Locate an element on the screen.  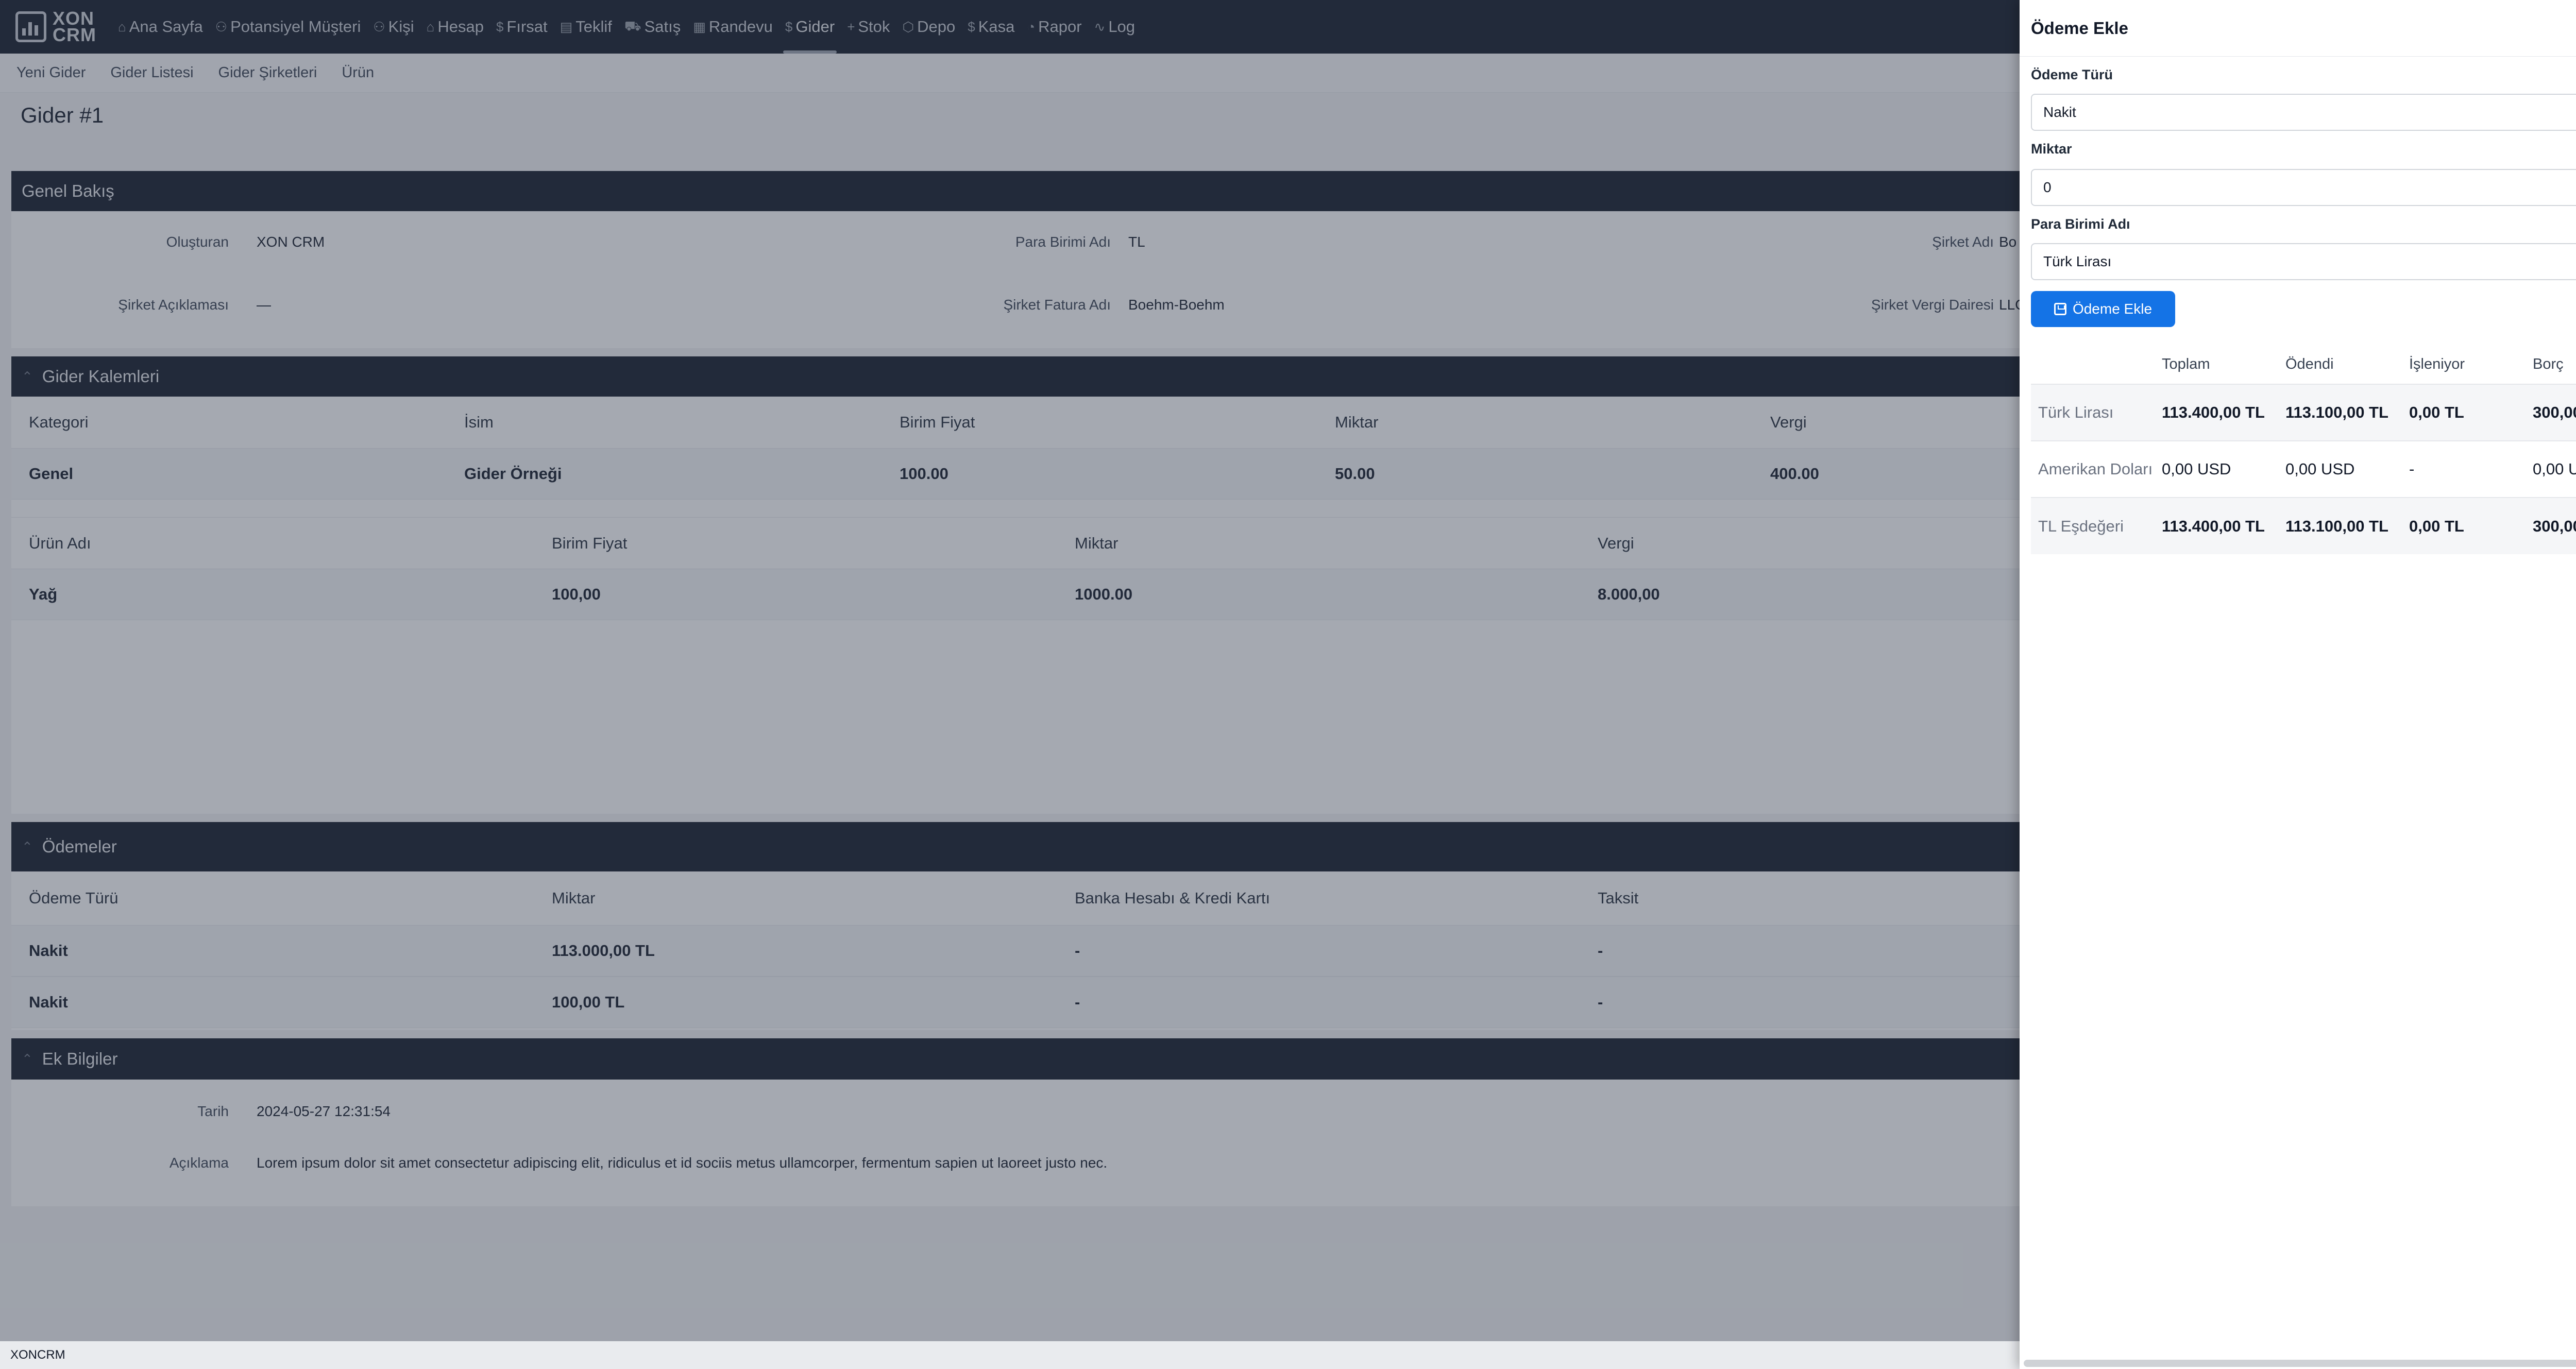
payment-type-label: Ödeme Türü is located at coordinates (2072, 75).